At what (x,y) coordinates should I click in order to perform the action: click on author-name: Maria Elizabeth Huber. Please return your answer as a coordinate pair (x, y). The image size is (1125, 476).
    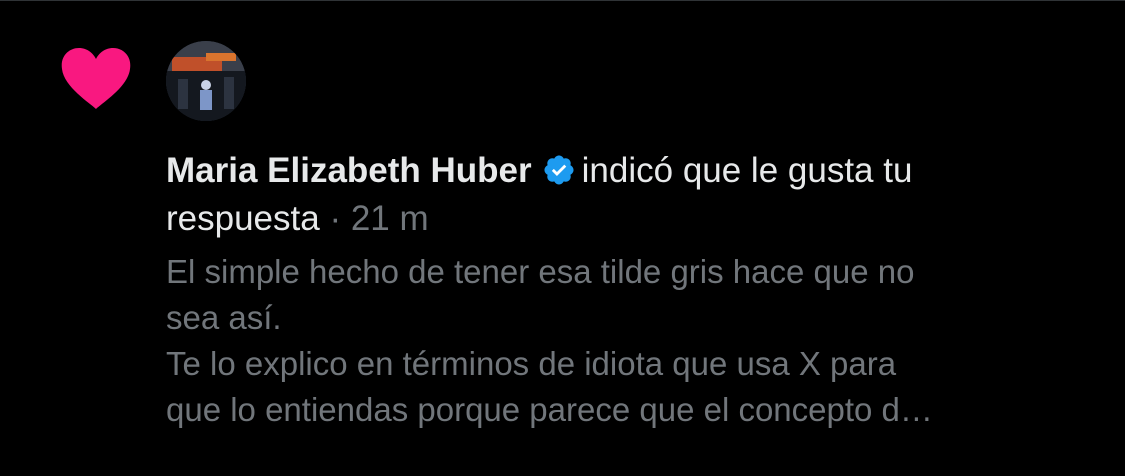
    Looking at the image, I should click on (349, 170).